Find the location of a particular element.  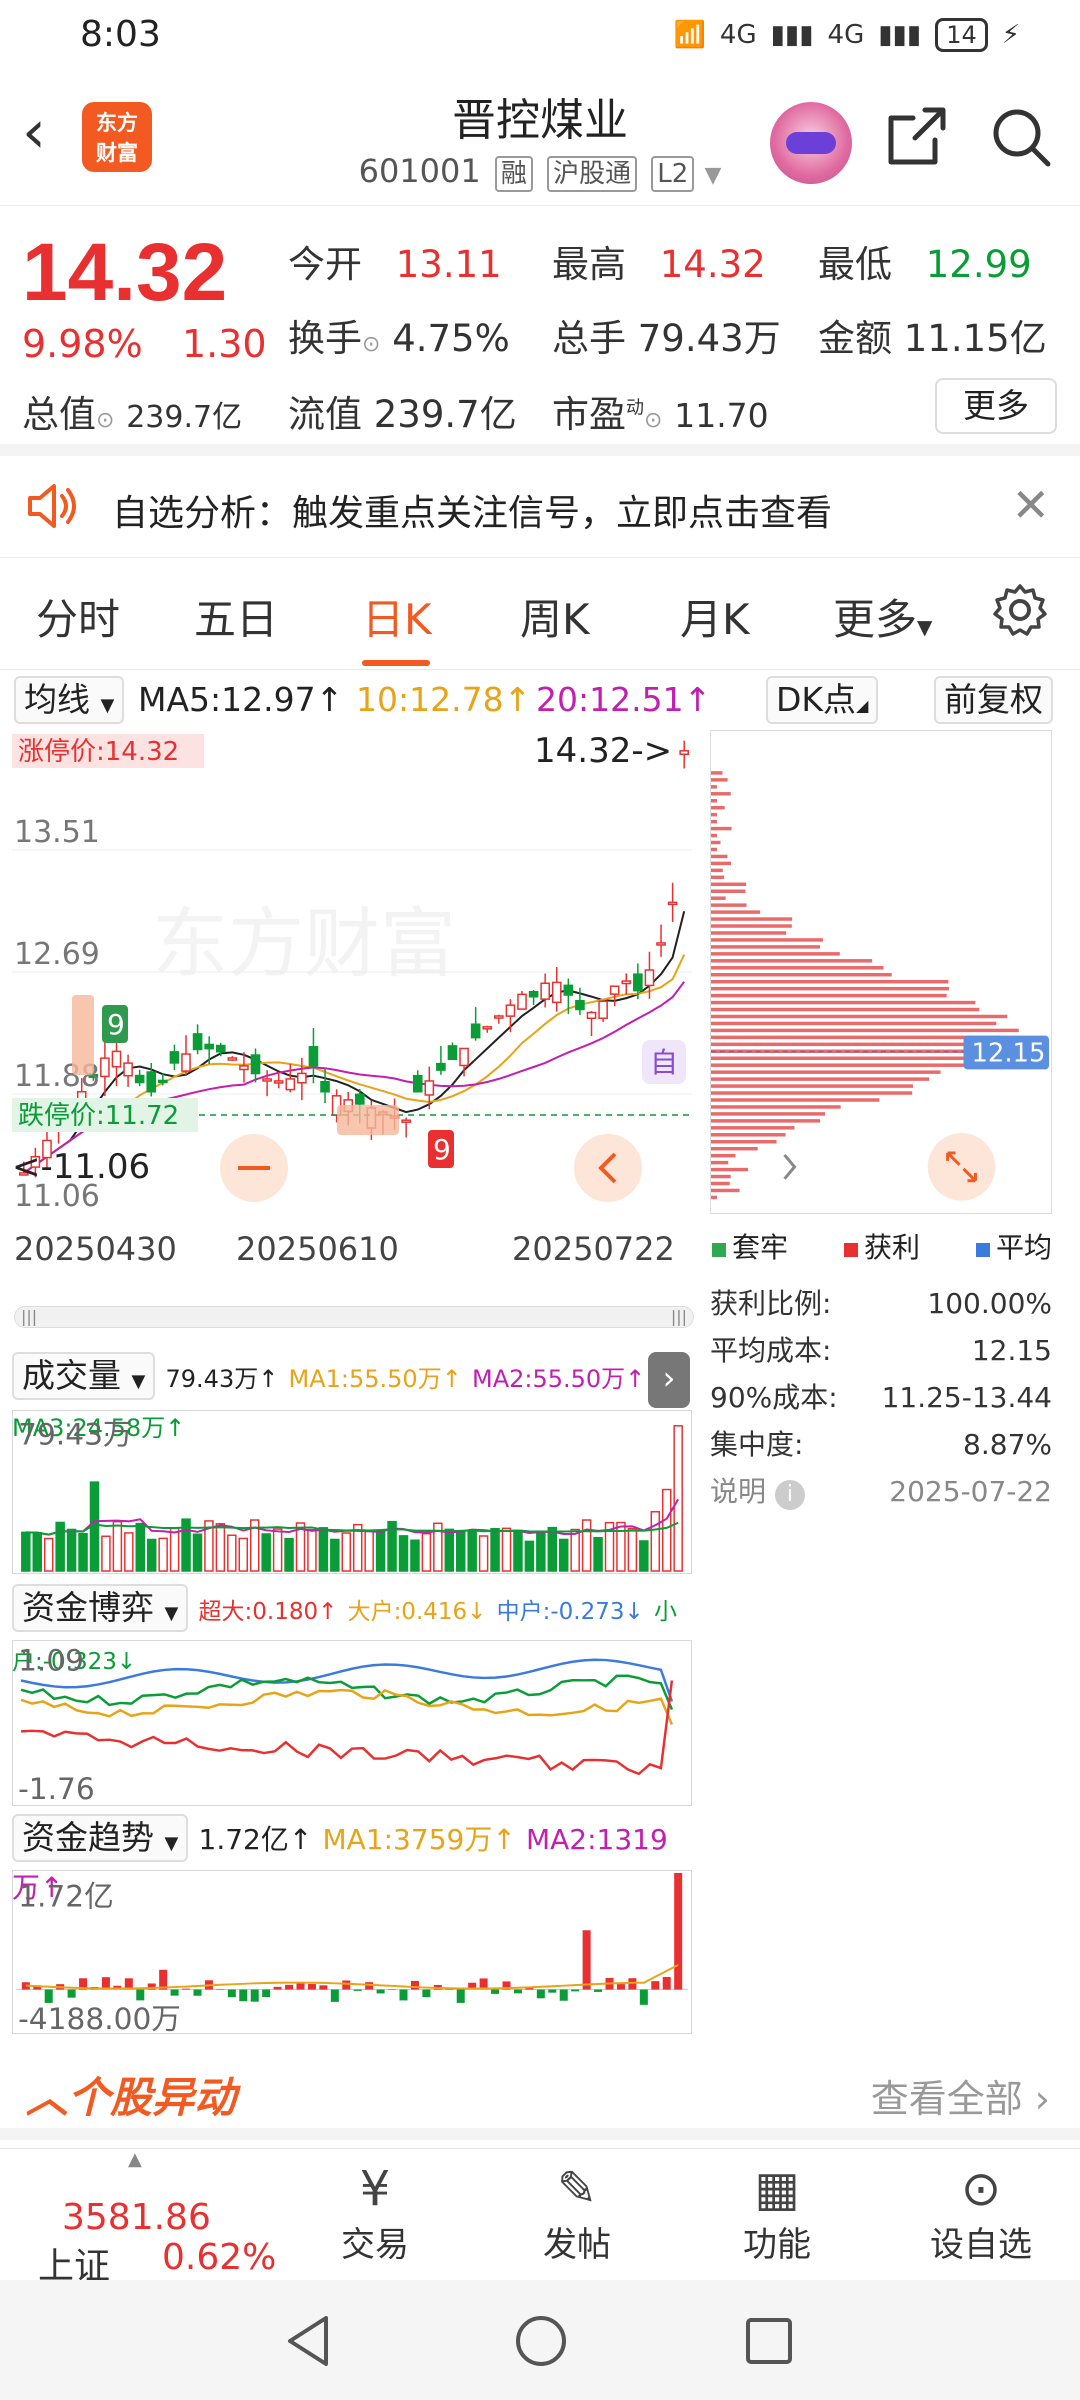

volume-selector: 成交量 ▼ is located at coordinates (84, 1376).